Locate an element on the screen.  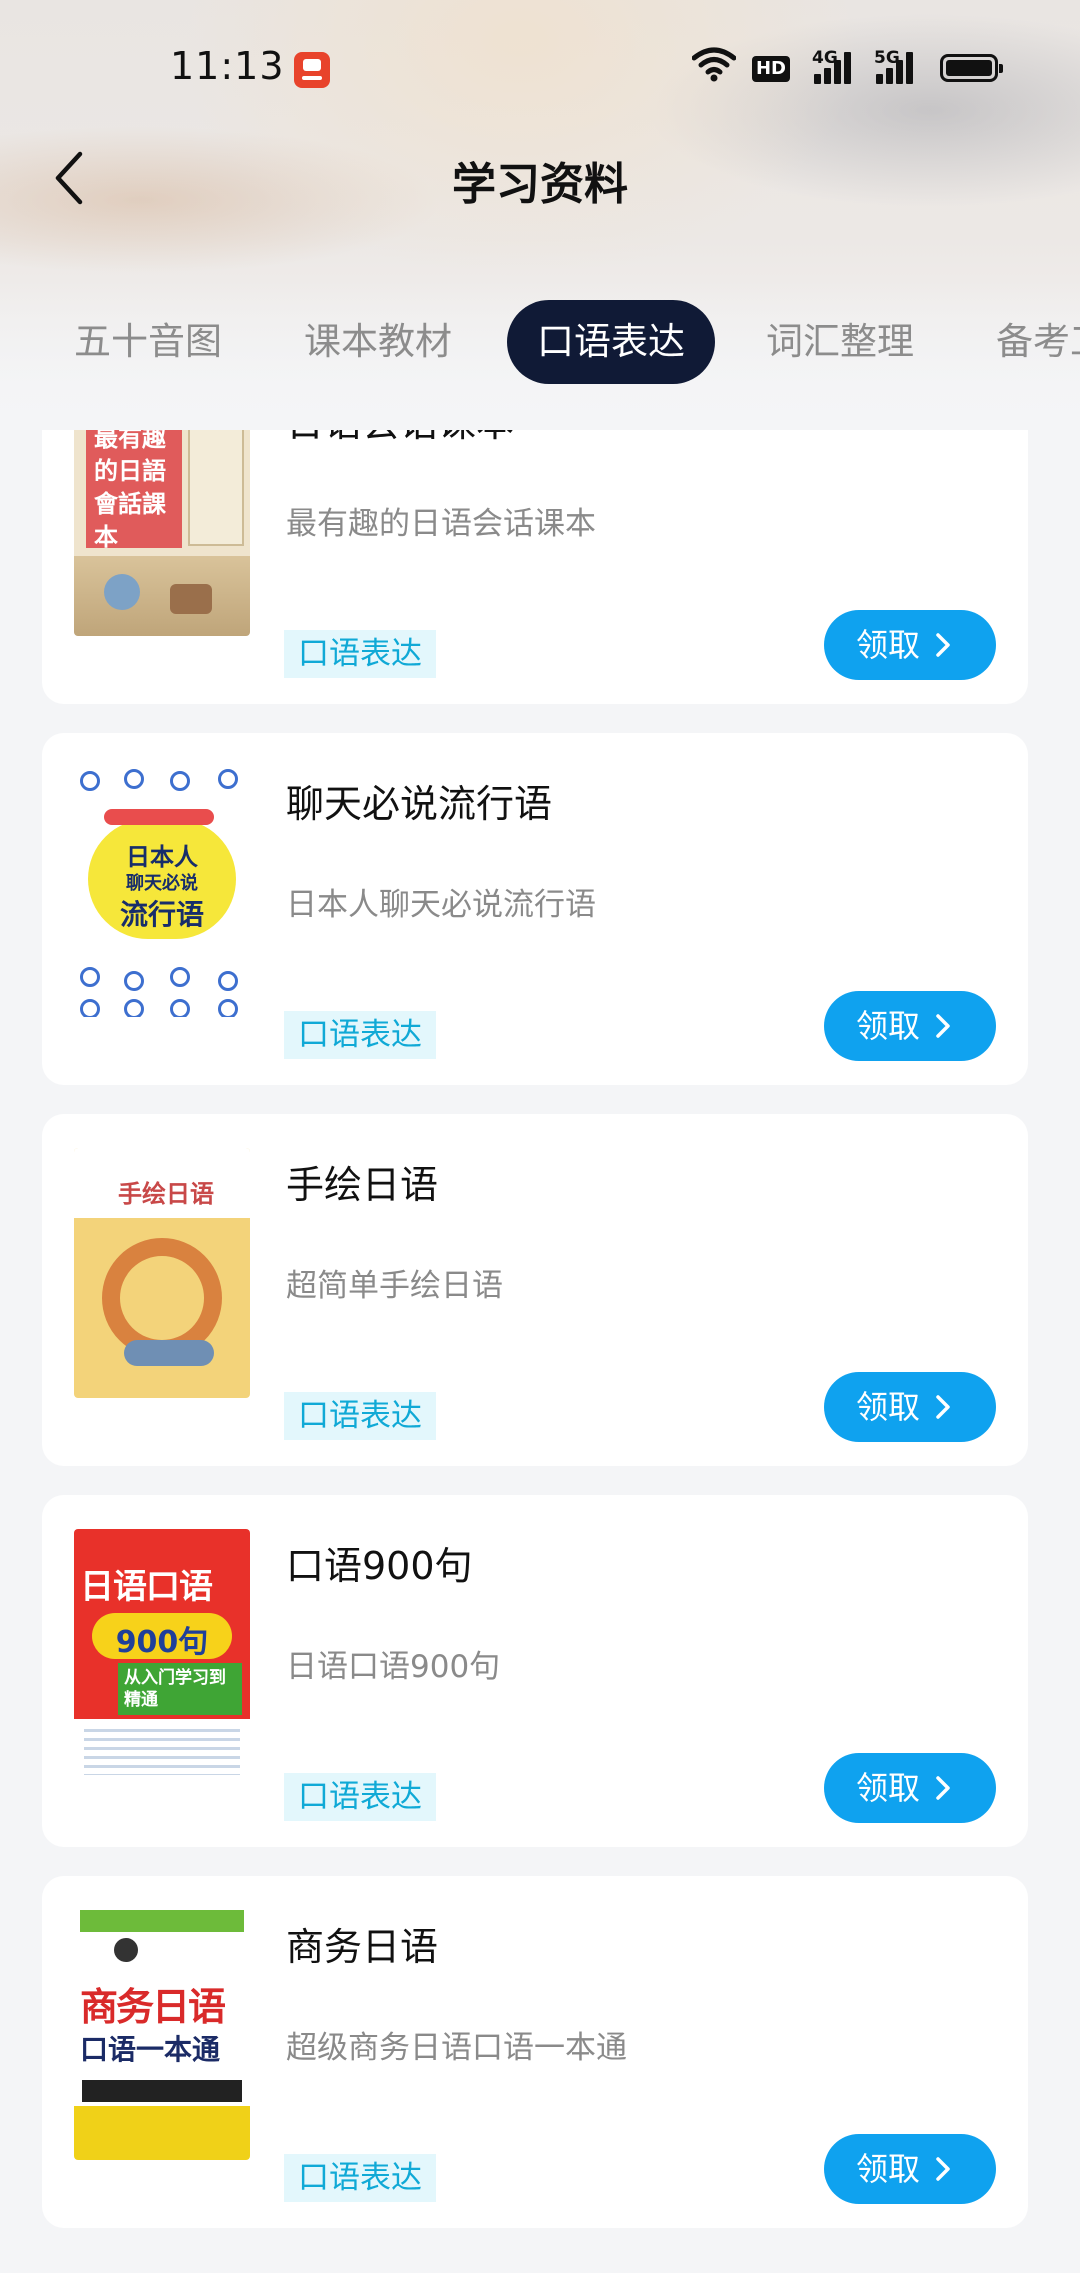
list-item: 日本人 聊天必说 流行语 聊天必说流行语 日本人聊天必说流行语 口语表达 领取 is located at coordinates (535, 909).